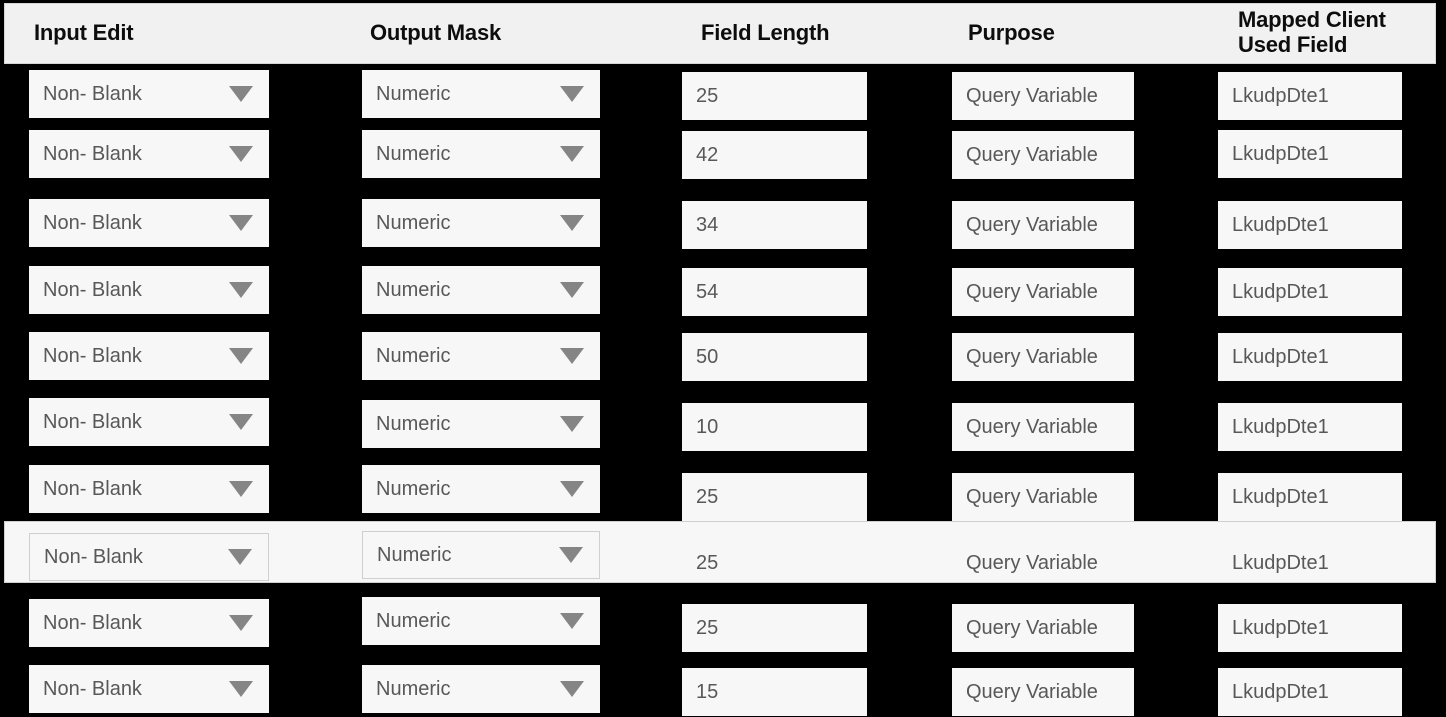 Image resolution: width=1446 pixels, height=717 pixels. What do you see at coordinates (707, 154) in the screenshot?
I see `cell-field-length-value: 42` at bounding box center [707, 154].